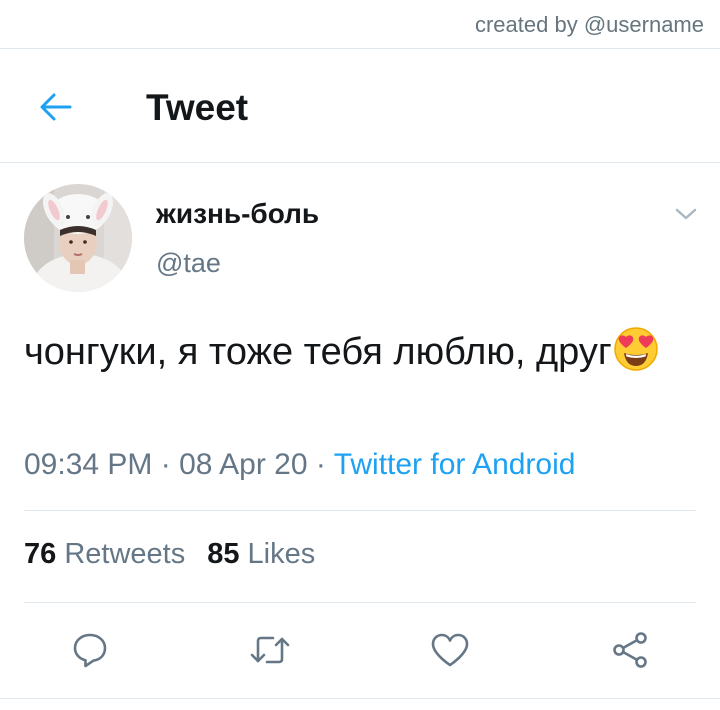 This screenshot has height=710, width=720. What do you see at coordinates (589, 24) in the screenshot?
I see `credit-text: created by @username` at bounding box center [589, 24].